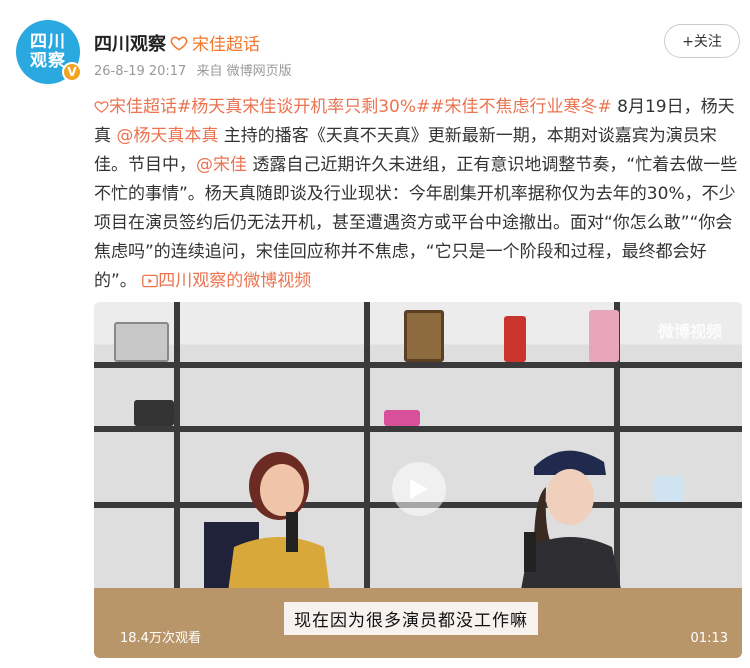  I want to click on super-topic-label: 宋佳超话, so click(226, 45).